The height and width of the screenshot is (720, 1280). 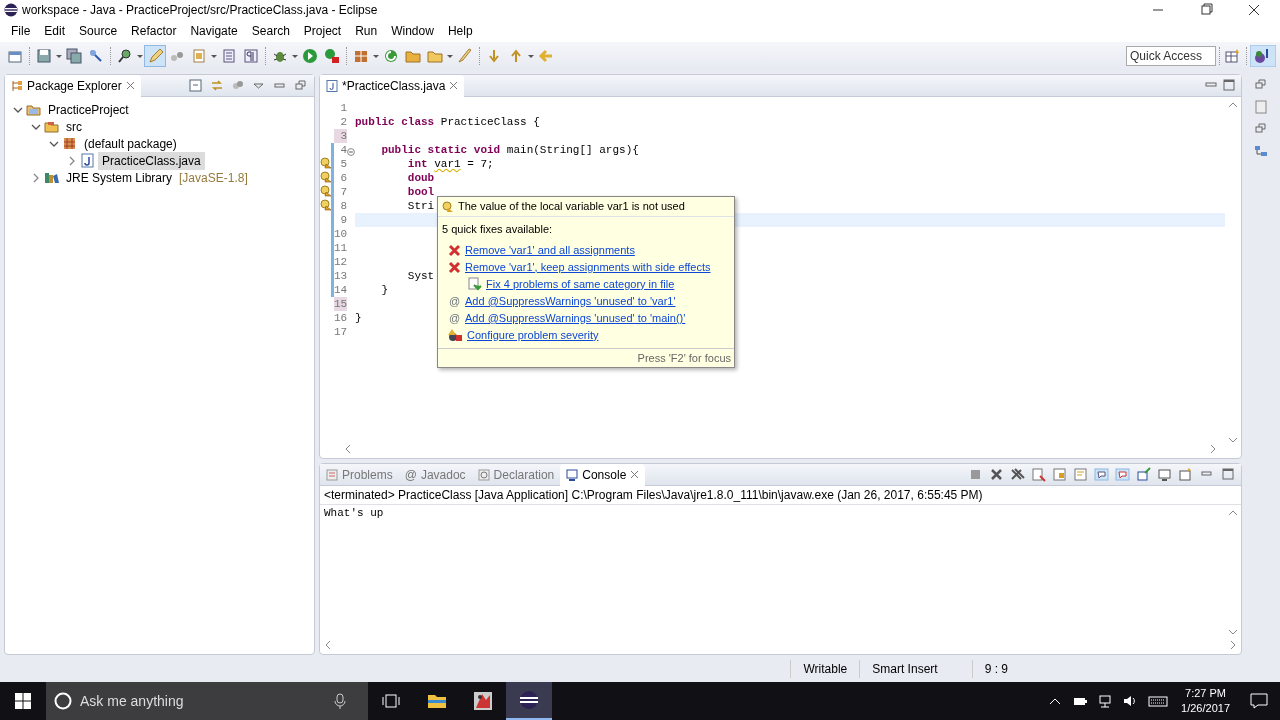 I want to click on collapse-all-icon, so click(x=195, y=85).